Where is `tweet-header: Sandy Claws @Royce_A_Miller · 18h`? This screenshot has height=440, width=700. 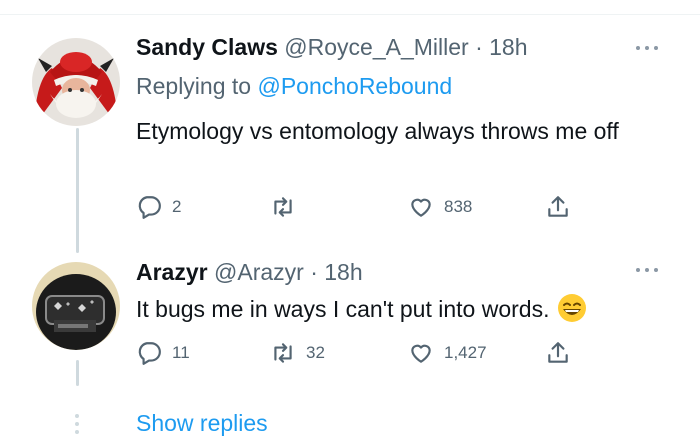 tweet-header: Sandy Claws @Royce_A_Miller · 18h is located at coordinates (332, 47).